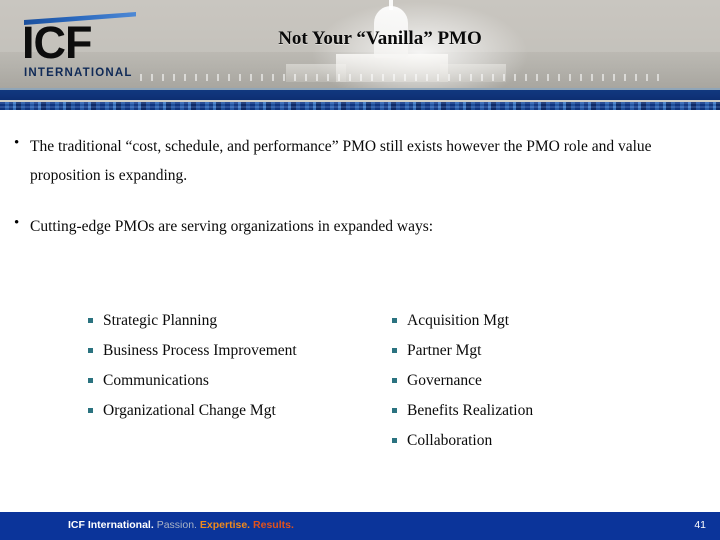  What do you see at coordinates (542, 415) in the screenshot?
I see `list-item: Benefits Realization` at bounding box center [542, 415].